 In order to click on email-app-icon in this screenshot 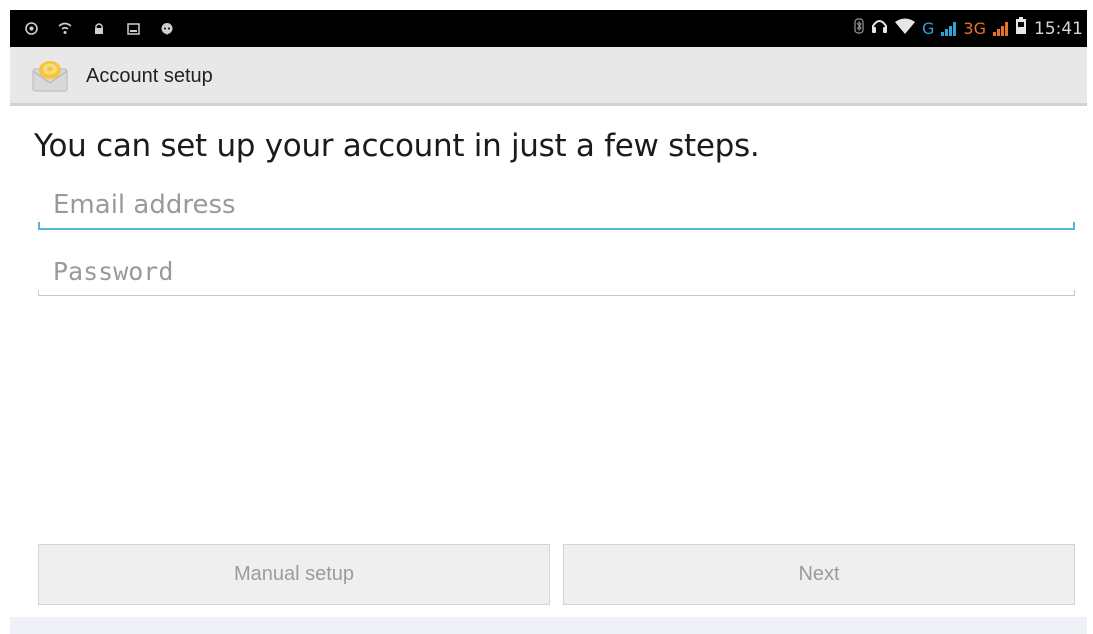, I will do `click(50, 76)`.